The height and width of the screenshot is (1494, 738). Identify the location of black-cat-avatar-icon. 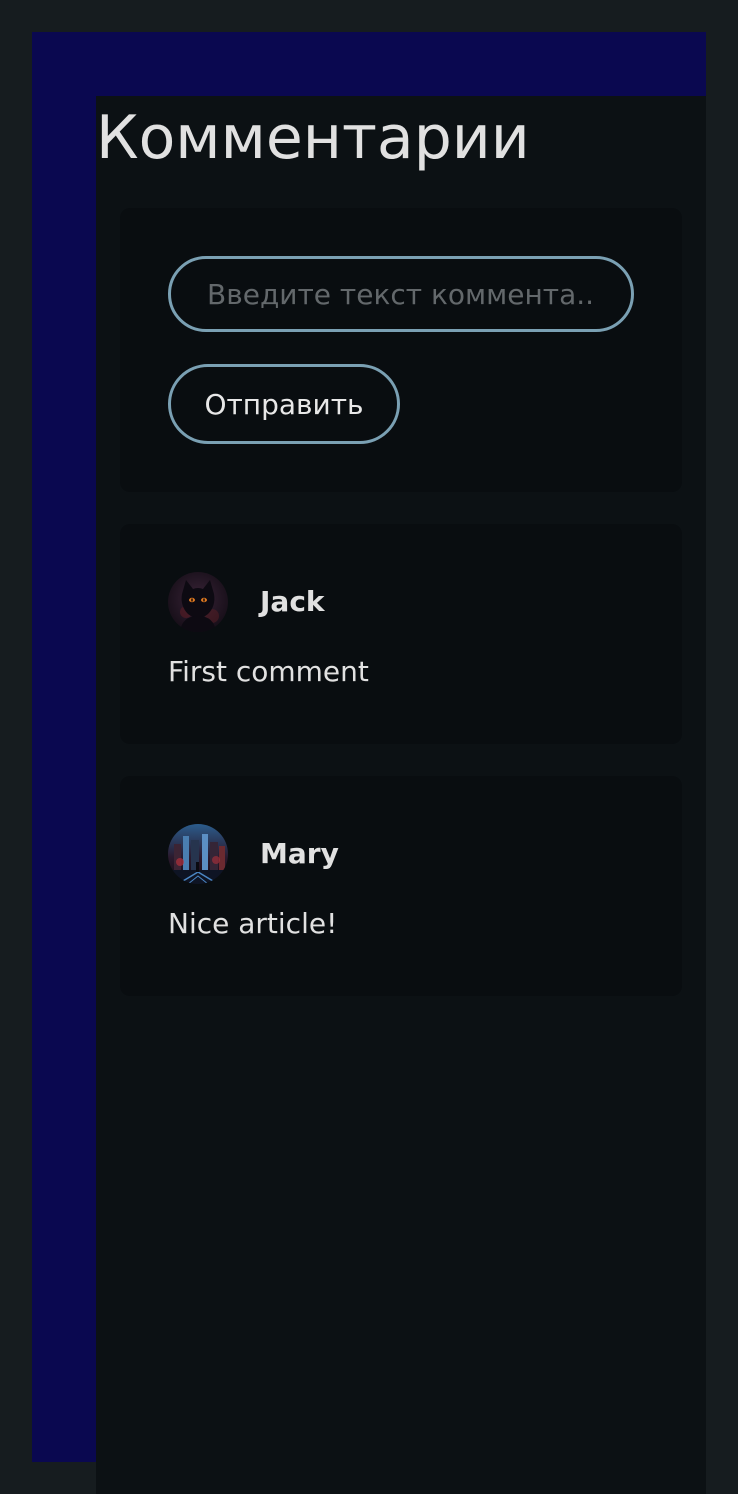
(198, 602).